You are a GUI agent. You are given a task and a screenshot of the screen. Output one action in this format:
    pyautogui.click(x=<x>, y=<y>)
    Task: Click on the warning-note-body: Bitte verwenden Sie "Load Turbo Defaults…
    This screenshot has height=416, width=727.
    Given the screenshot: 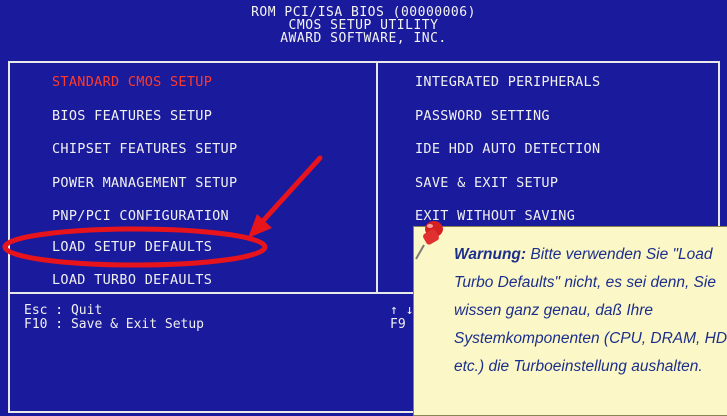 What is the action you would take?
    pyautogui.click(x=590, y=310)
    